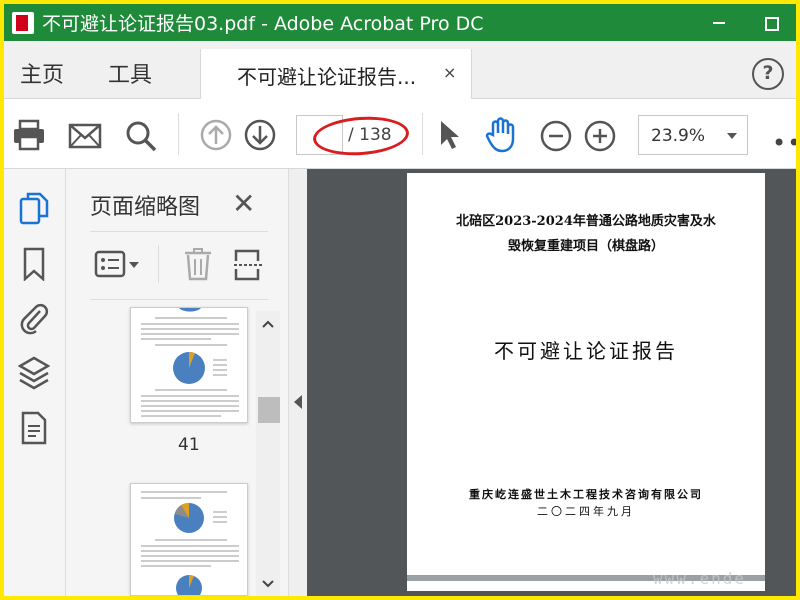 This screenshot has height=600, width=800. I want to click on scroll-up-icon, so click(268, 324).